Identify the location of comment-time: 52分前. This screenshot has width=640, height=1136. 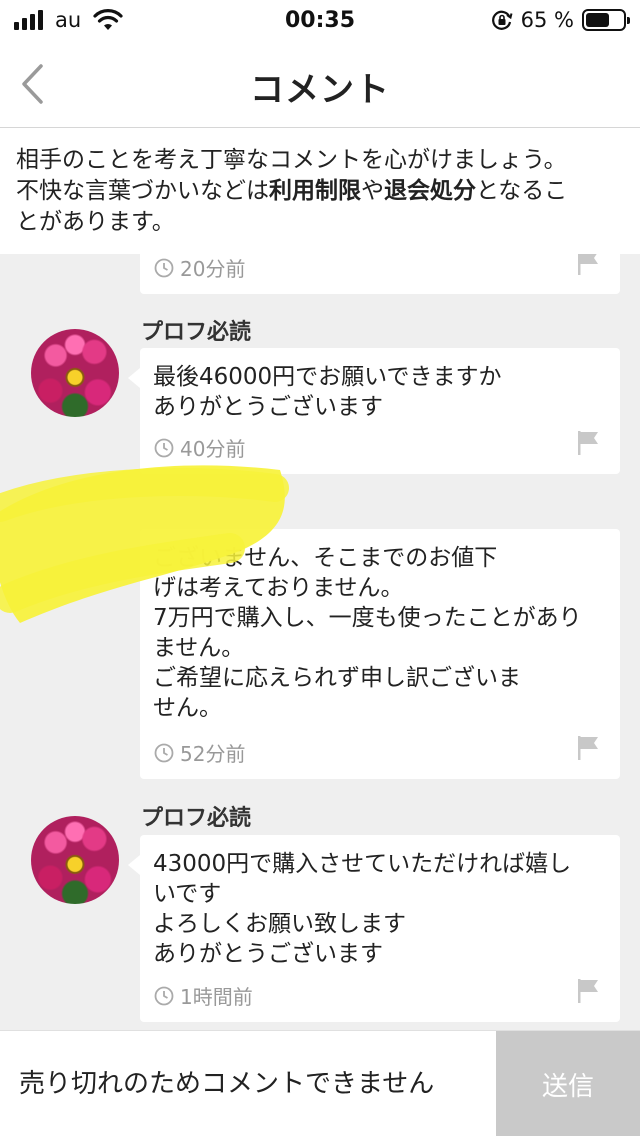
(213, 754).